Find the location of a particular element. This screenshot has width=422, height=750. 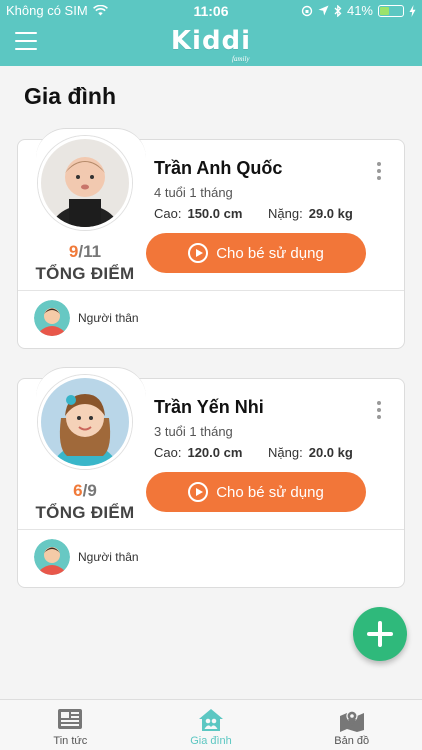

app-logo: Kiddi family is located at coordinates (211, 44).